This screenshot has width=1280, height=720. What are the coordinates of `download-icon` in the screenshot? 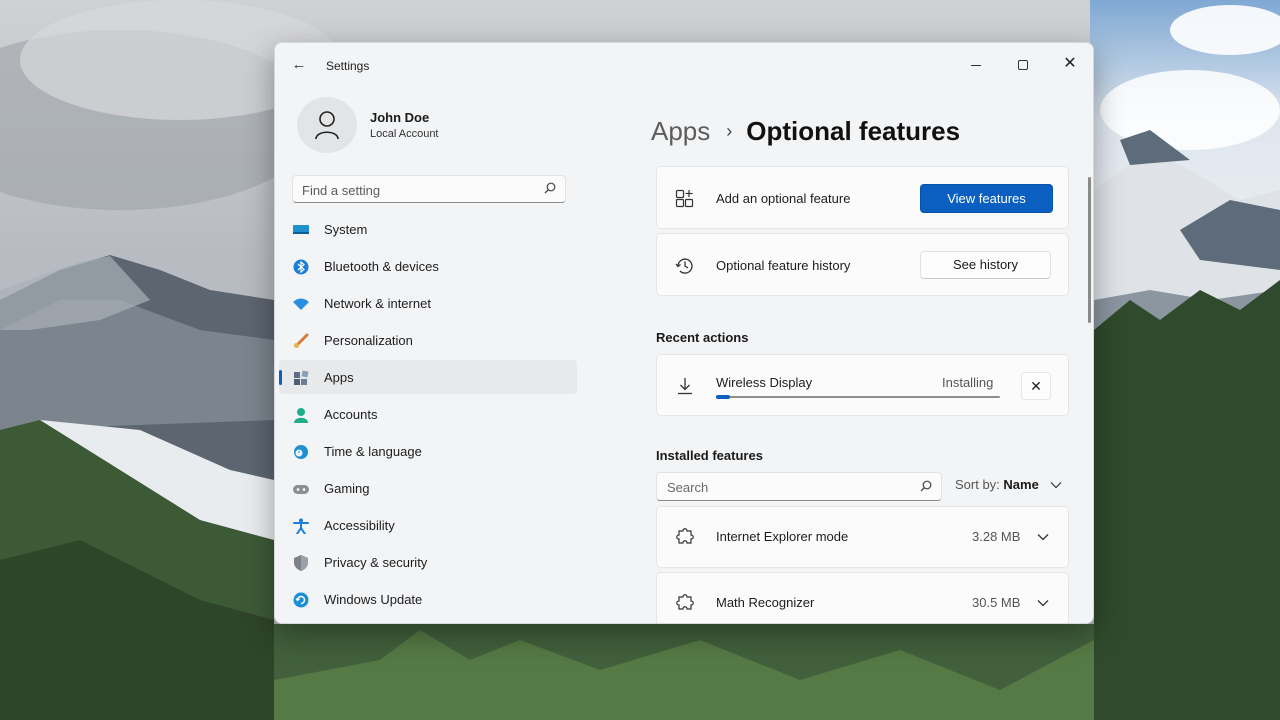 It's located at (685, 386).